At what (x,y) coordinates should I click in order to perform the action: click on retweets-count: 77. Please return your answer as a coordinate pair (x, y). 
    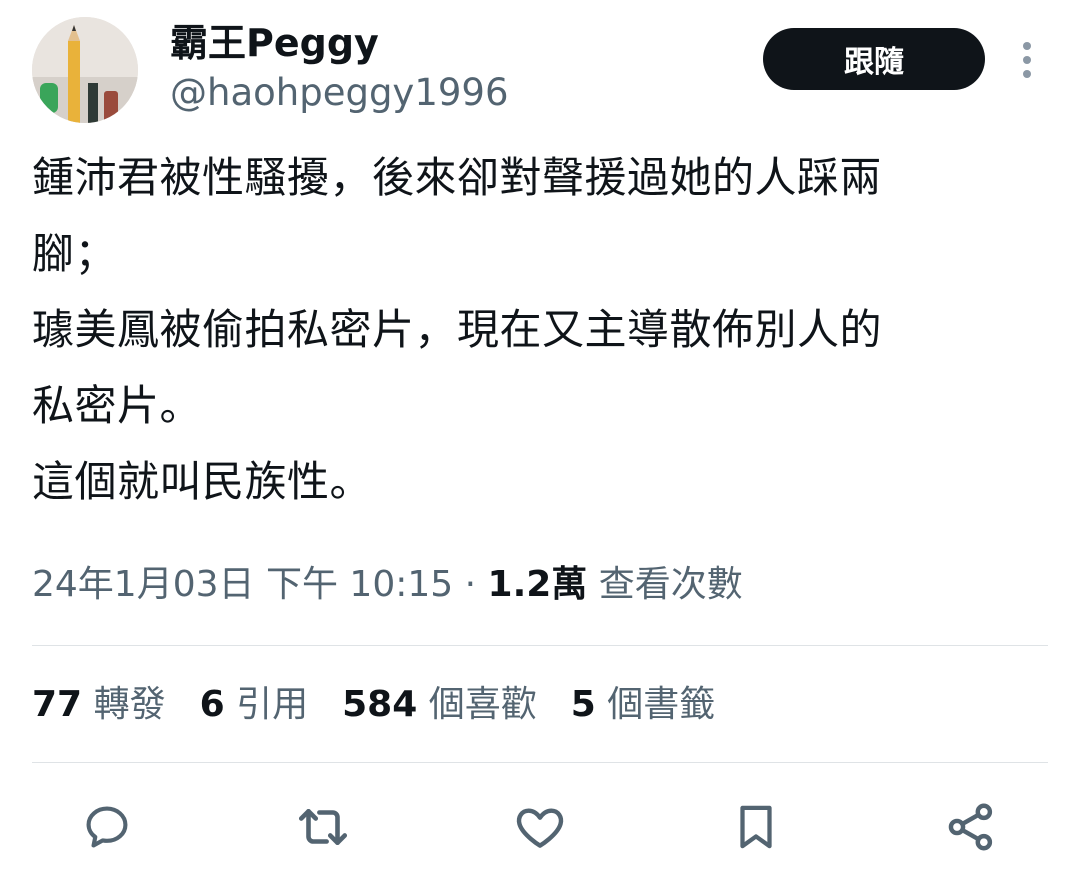
    Looking at the image, I should click on (57, 704).